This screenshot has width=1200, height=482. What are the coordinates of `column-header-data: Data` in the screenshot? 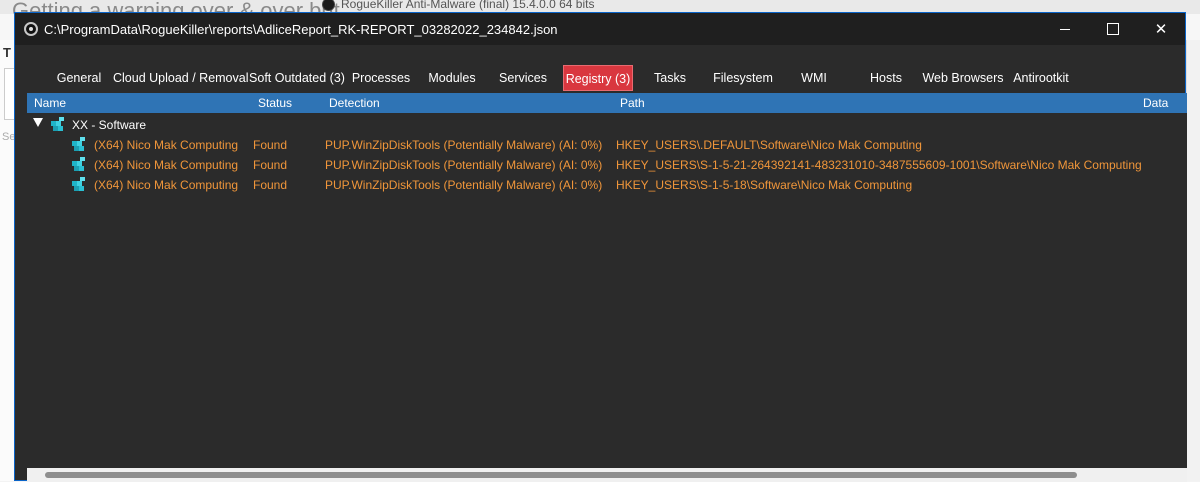 It's located at (1155, 103).